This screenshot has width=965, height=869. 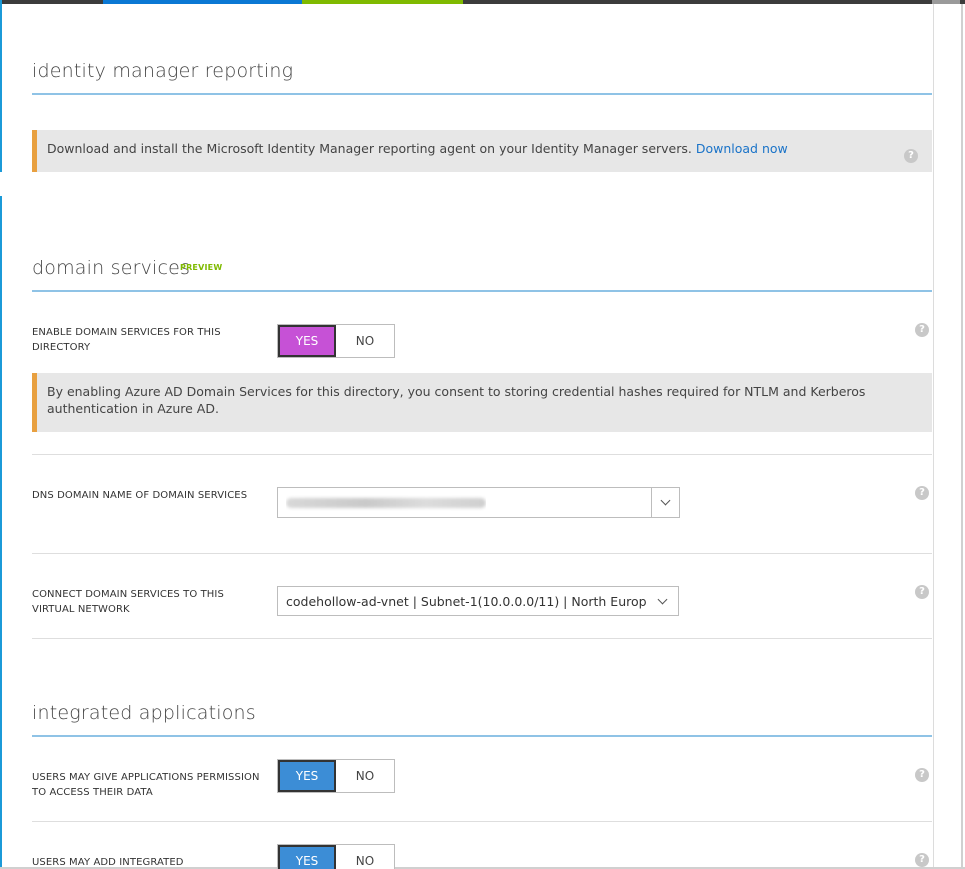 I want to click on dns-domain-name-value, so click(x=386, y=503).